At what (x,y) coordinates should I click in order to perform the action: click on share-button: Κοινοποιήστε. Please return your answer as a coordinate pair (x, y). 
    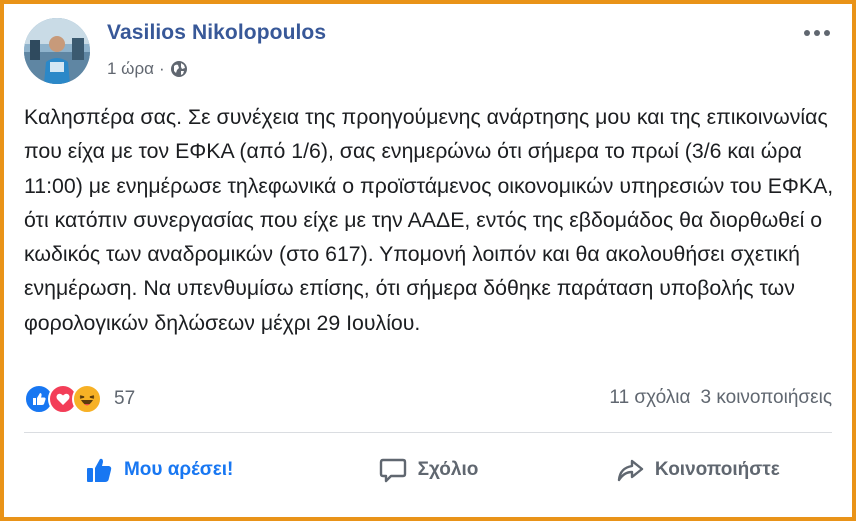
    Looking at the image, I should click on (697, 470).